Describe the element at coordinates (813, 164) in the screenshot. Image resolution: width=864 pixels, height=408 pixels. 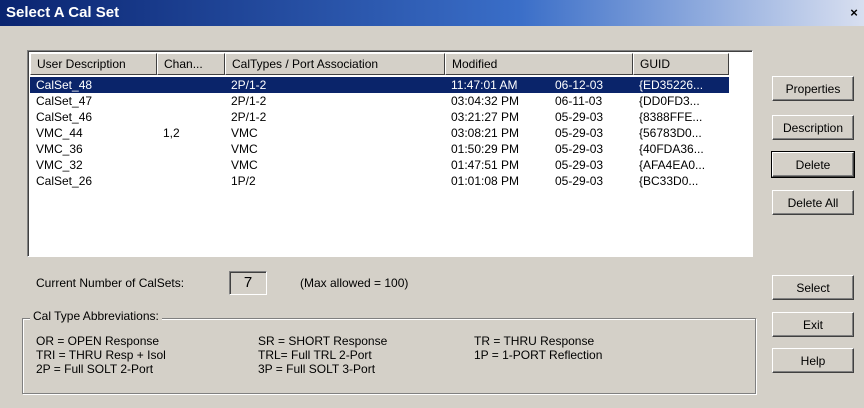
I see `delete-button: Delete` at that location.